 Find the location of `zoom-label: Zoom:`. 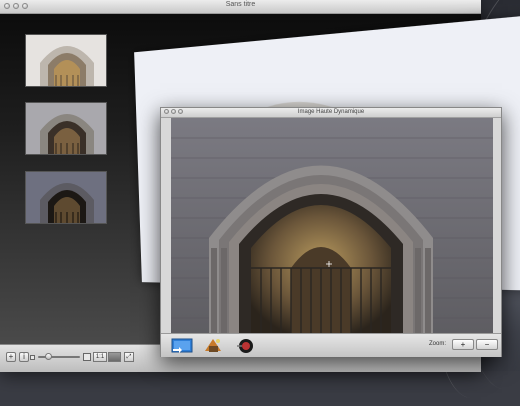

zoom-label: Zoom: is located at coordinates (438, 344).